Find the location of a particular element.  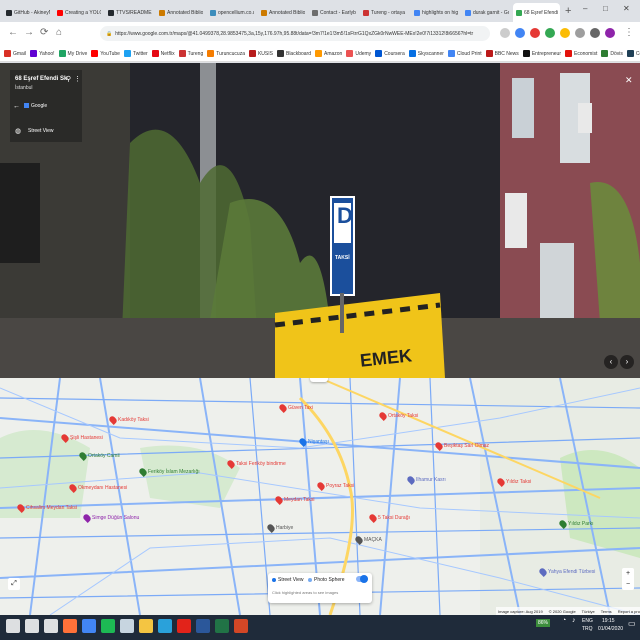

powerpoint-icon is located at coordinates (241, 626).